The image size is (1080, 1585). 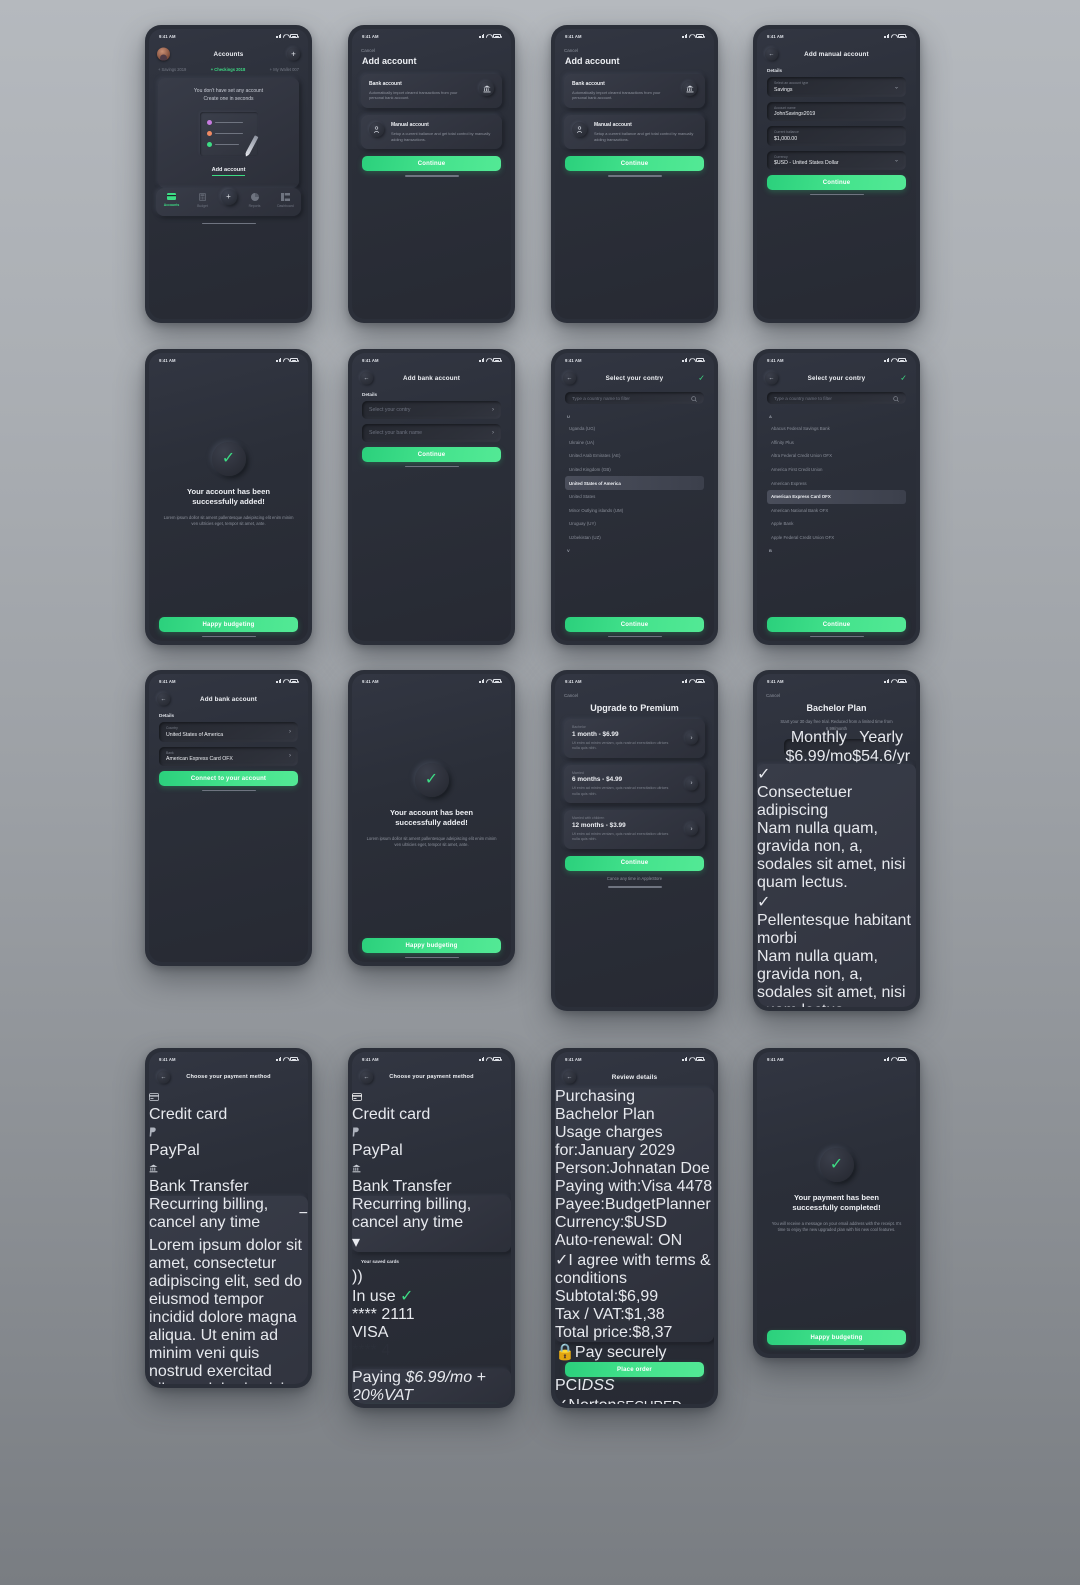 What do you see at coordinates (836, 483) in the screenshot?
I see `list-item: American Express` at bounding box center [836, 483].